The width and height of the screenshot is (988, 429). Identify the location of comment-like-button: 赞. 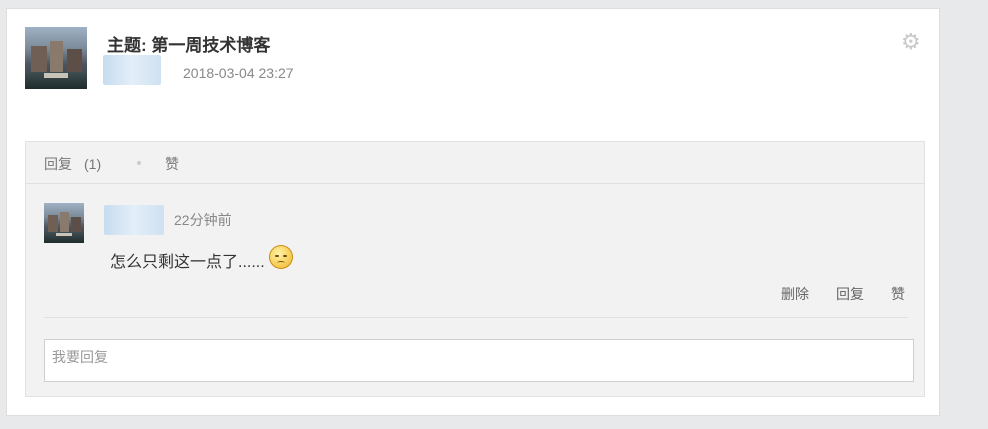
(898, 294).